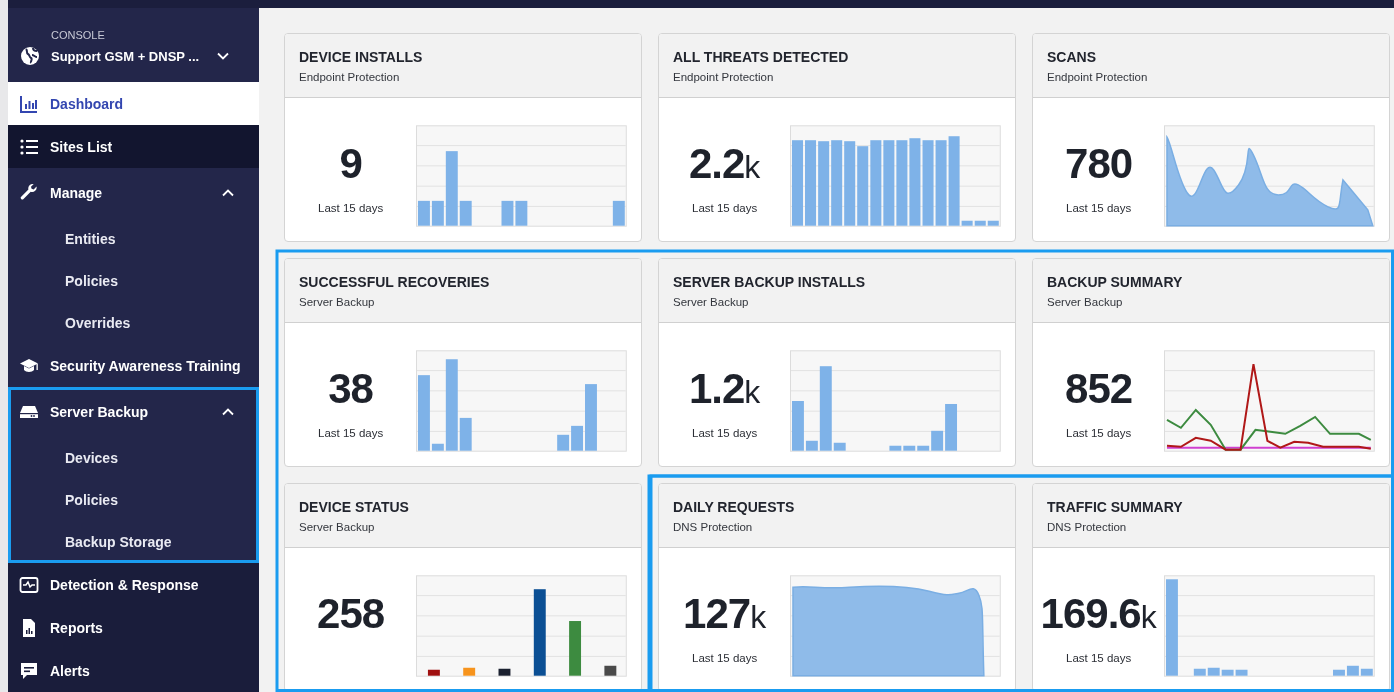 The height and width of the screenshot is (692, 1394). What do you see at coordinates (1115, 282) in the screenshot?
I see `card-title: BACKUP SUMMARY` at bounding box center [1115, 282].